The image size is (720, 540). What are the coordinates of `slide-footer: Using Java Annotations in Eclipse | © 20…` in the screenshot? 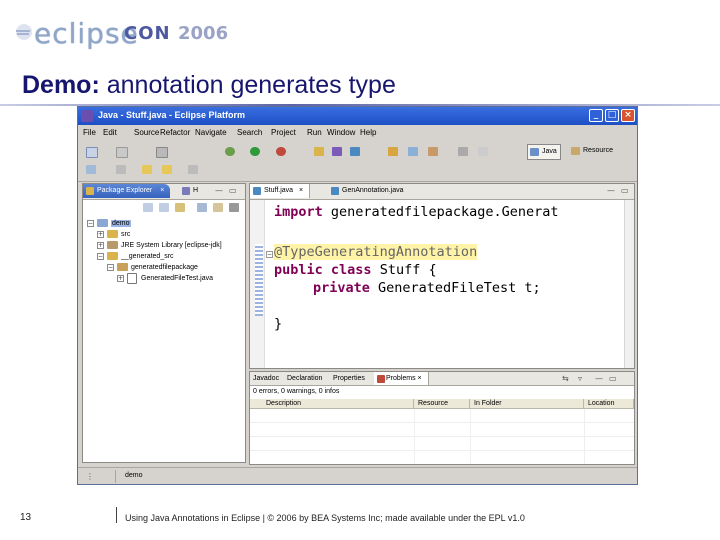 It's located at (325, 518).